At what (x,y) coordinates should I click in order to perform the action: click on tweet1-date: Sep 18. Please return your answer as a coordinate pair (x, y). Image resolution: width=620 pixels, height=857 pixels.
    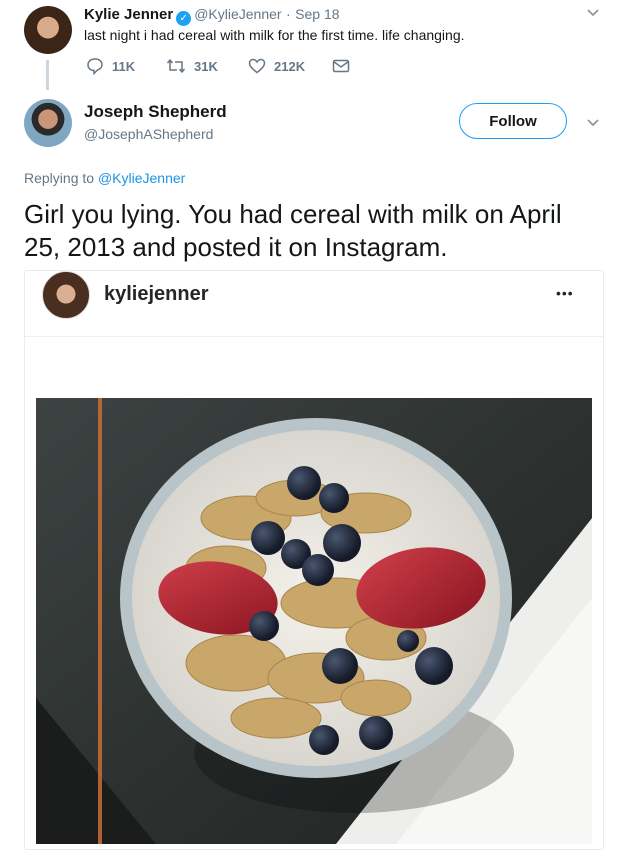
    Looking at the image, I should click on (317, 14).